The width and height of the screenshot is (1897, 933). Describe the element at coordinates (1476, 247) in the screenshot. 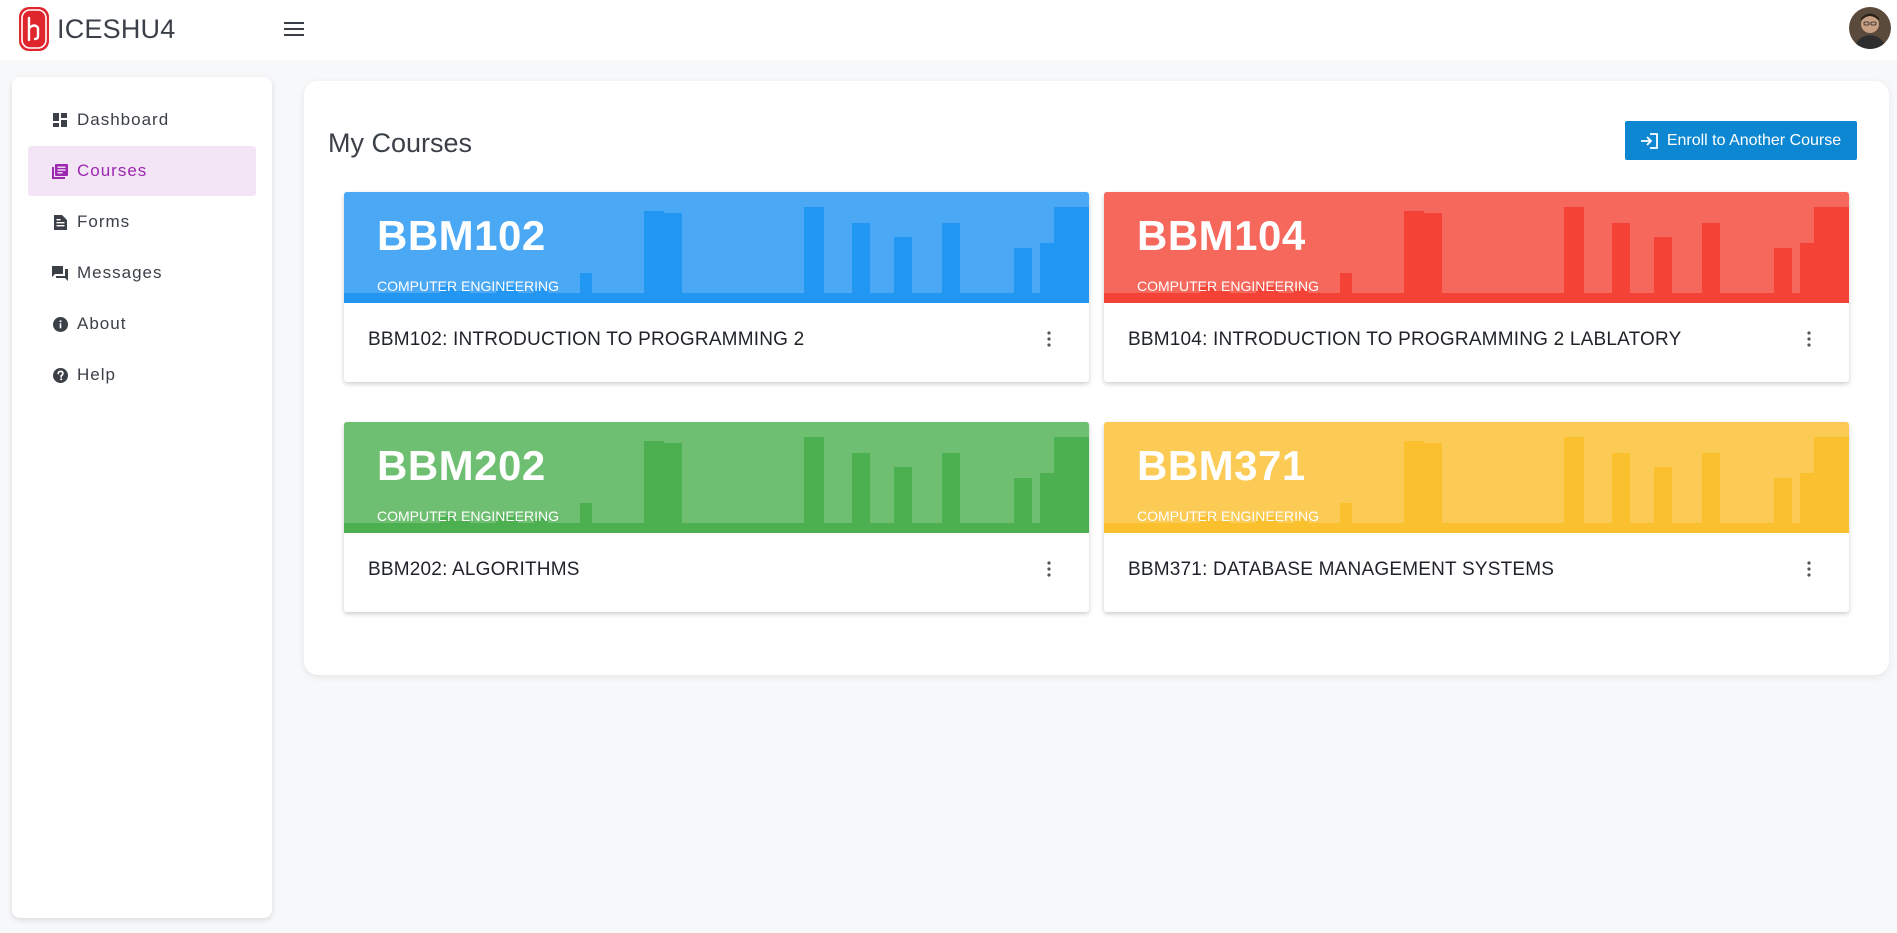

I see `course-card-header: BBM104 COMPUTER ENGINEERING` at that location.